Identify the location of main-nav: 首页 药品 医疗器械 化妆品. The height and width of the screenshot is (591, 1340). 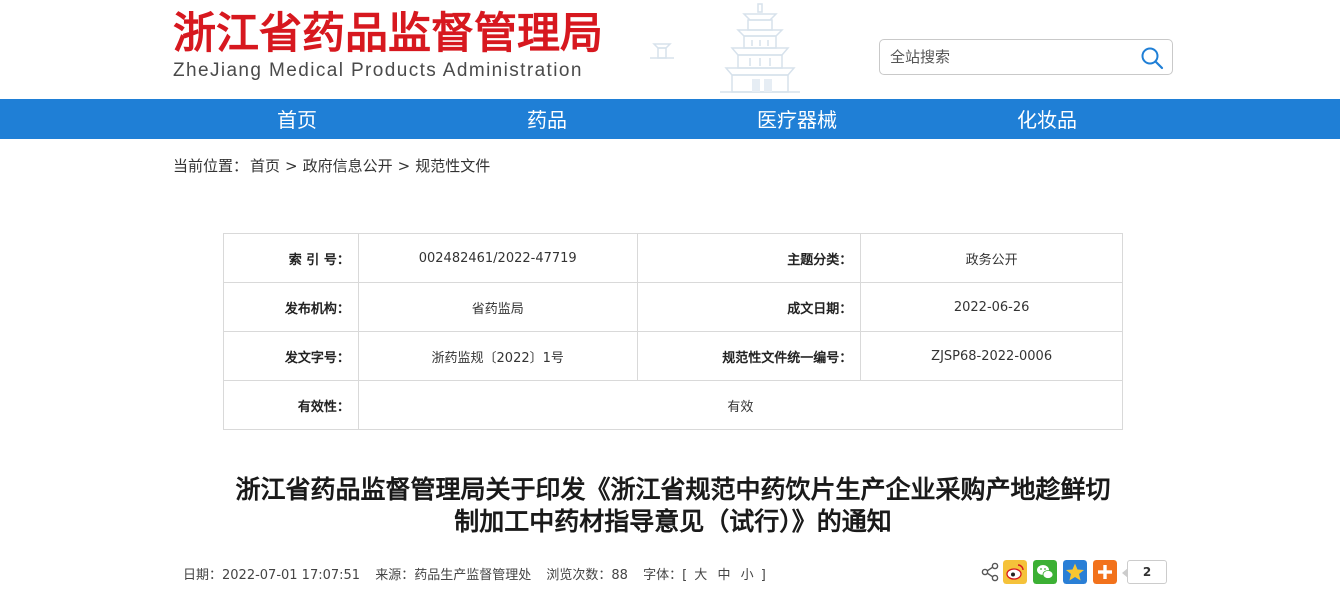
(670, 119).